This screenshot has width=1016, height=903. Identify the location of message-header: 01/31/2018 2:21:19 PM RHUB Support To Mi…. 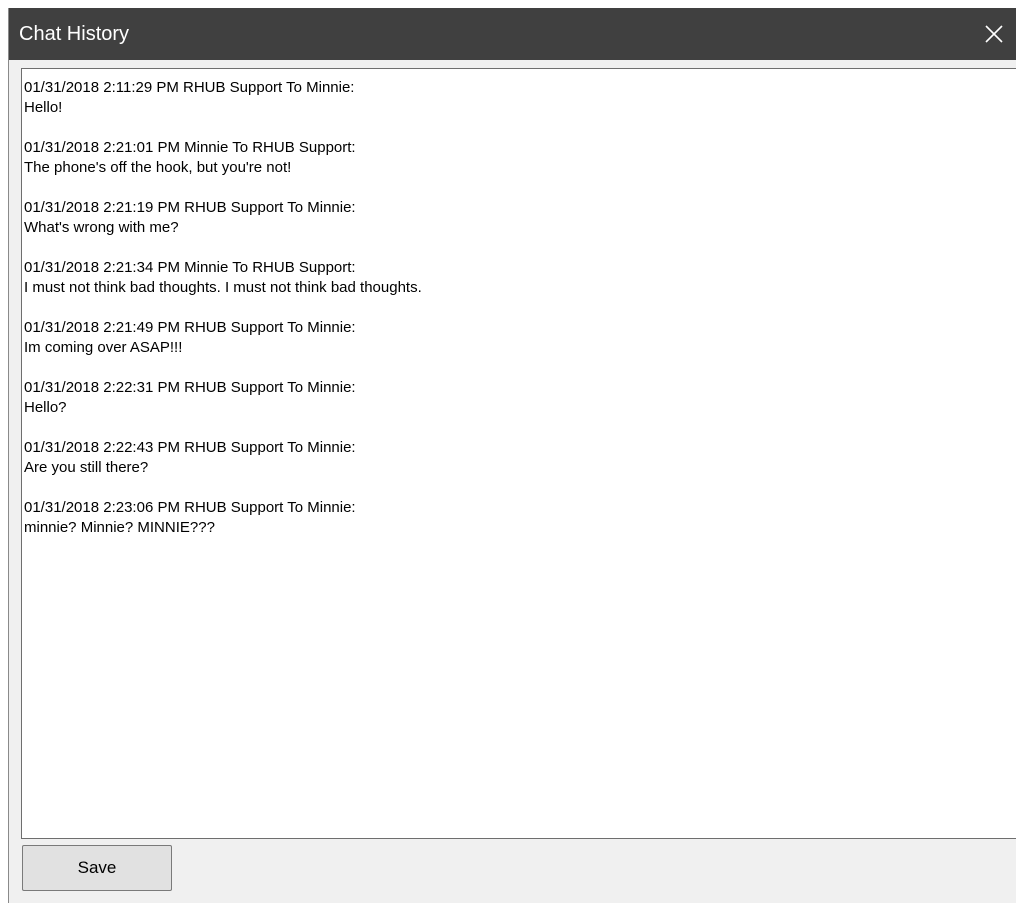
(190, 207).